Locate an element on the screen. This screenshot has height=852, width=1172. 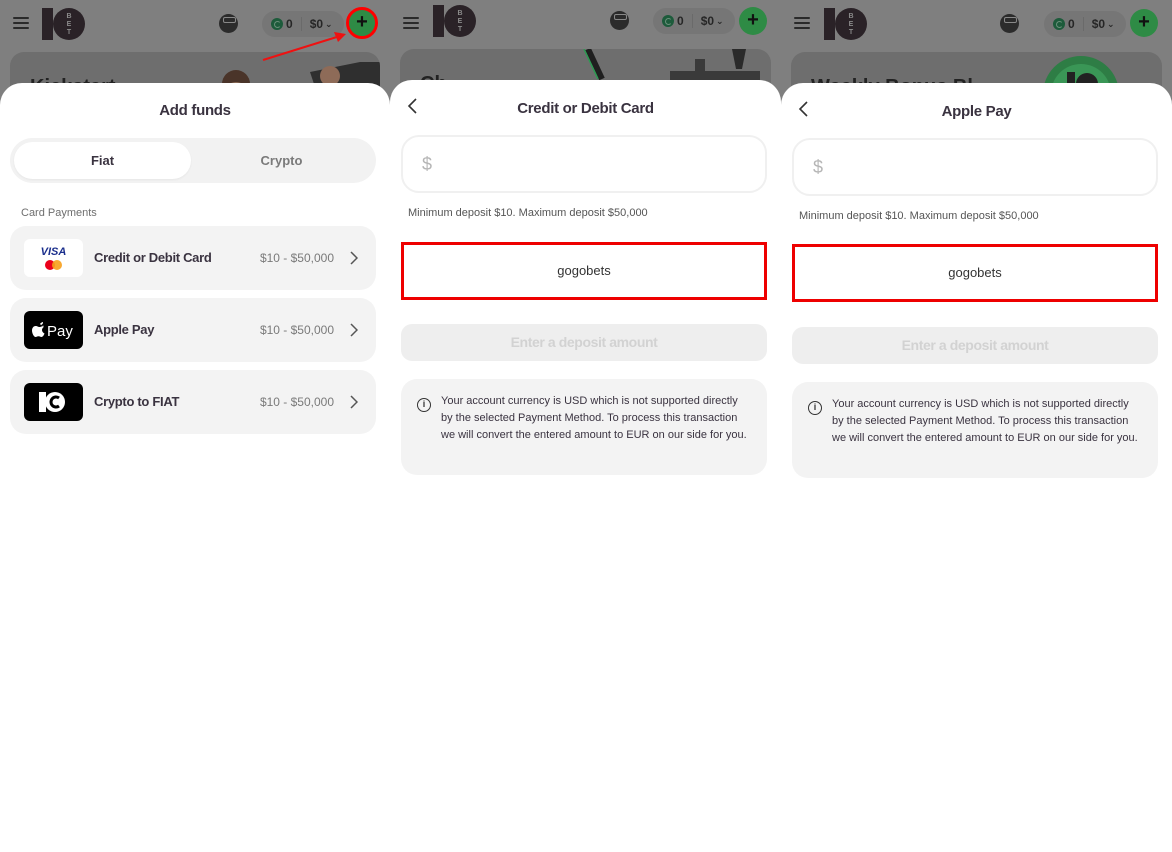
annotation-arrow is located at coordinates (304, 46).